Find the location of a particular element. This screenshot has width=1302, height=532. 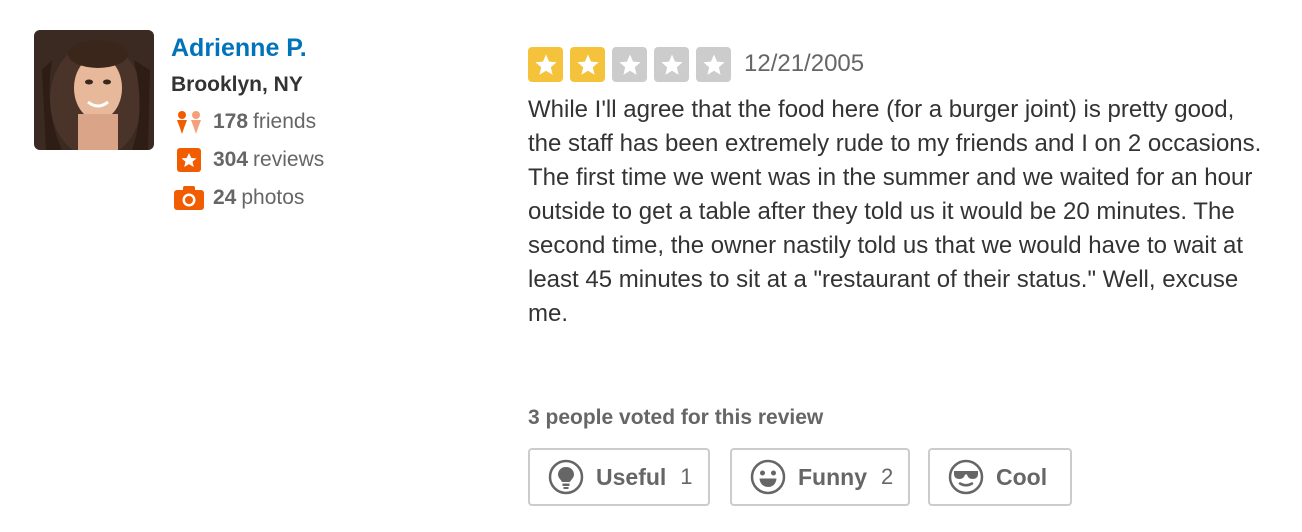

useful-button: Useful 1 is located at coordinates (619, 477).